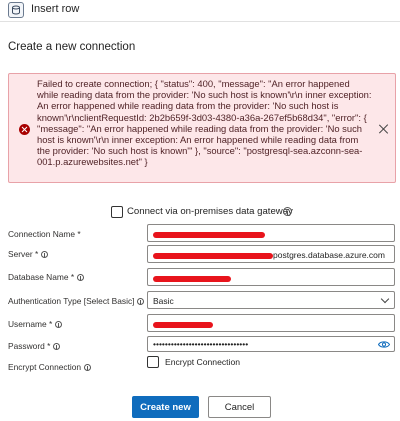 The height and width of the screenshot is (421, 400). I want to click on cancel-button: Cancel, so click(239, 407).